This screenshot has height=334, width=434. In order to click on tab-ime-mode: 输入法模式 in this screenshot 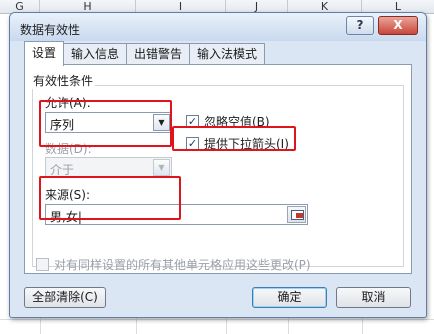, I will do `click(227, 54)`.